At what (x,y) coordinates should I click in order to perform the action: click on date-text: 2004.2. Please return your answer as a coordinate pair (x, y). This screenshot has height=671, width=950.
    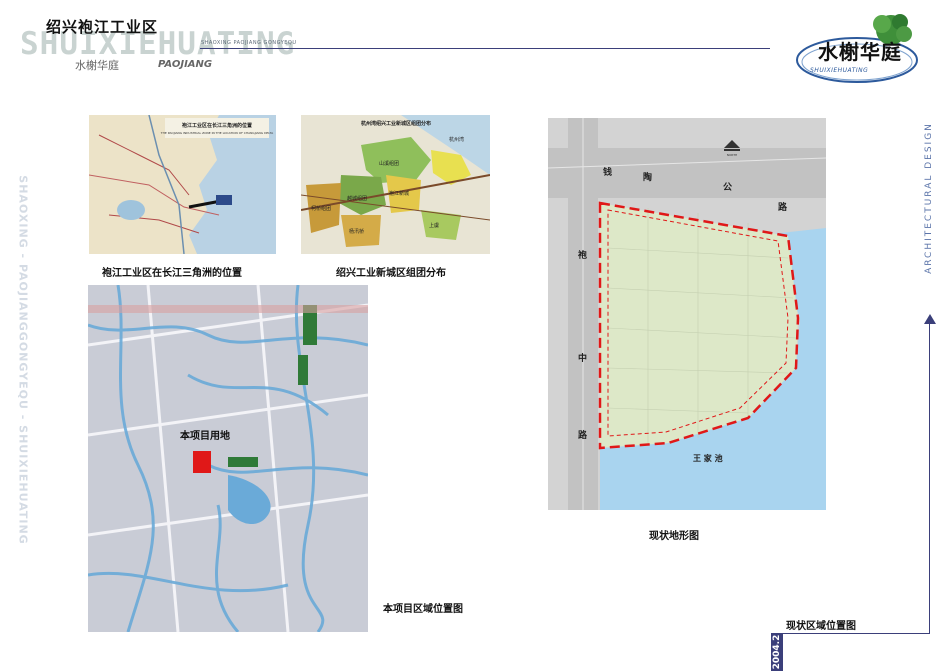
    Looking at the image, I should click on (777, 652).